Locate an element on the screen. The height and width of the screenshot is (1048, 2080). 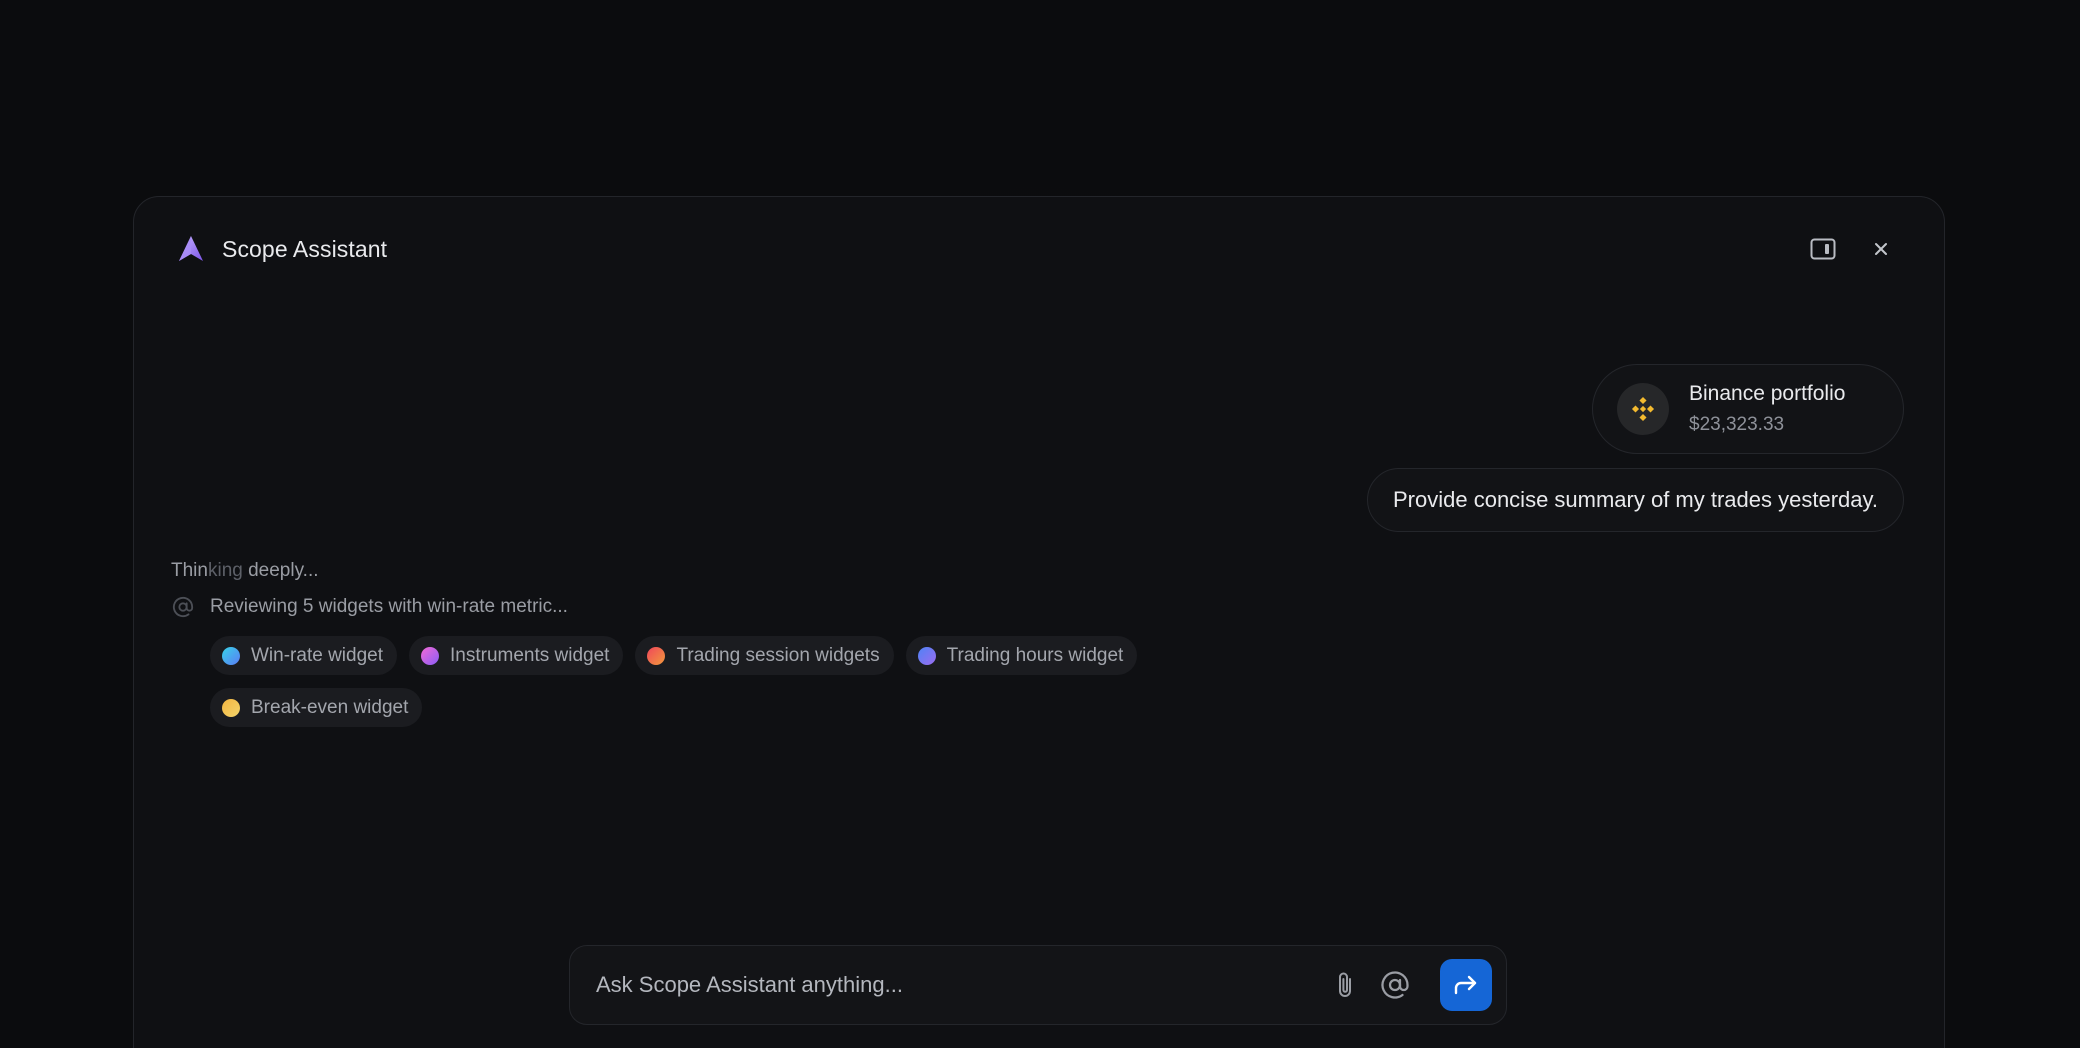
widget-chip-break-even: Break-even widget is located at coordinates (316, 707).